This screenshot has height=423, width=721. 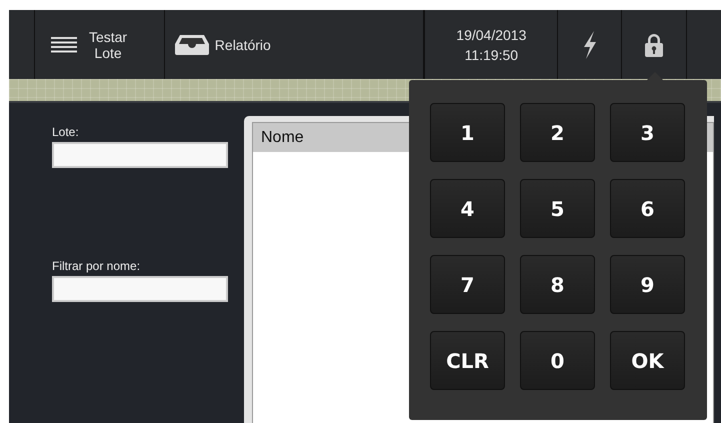 I want to click on keypad-key: 7, so click(x=467, y=284).